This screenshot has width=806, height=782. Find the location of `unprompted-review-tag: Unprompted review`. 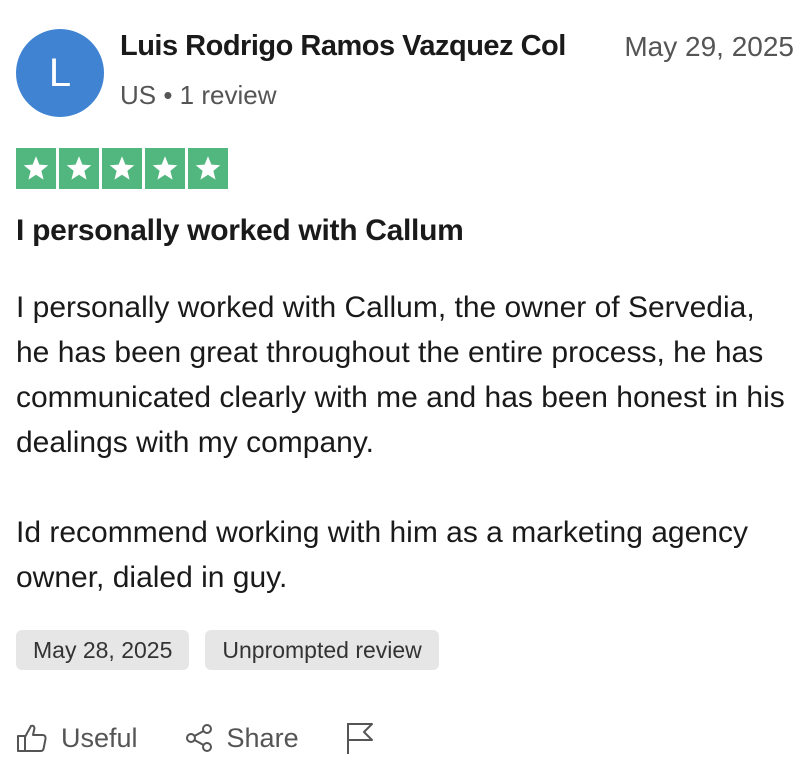

unprompted-review-tag: Unprompted review is located at coordinates (322, 650).